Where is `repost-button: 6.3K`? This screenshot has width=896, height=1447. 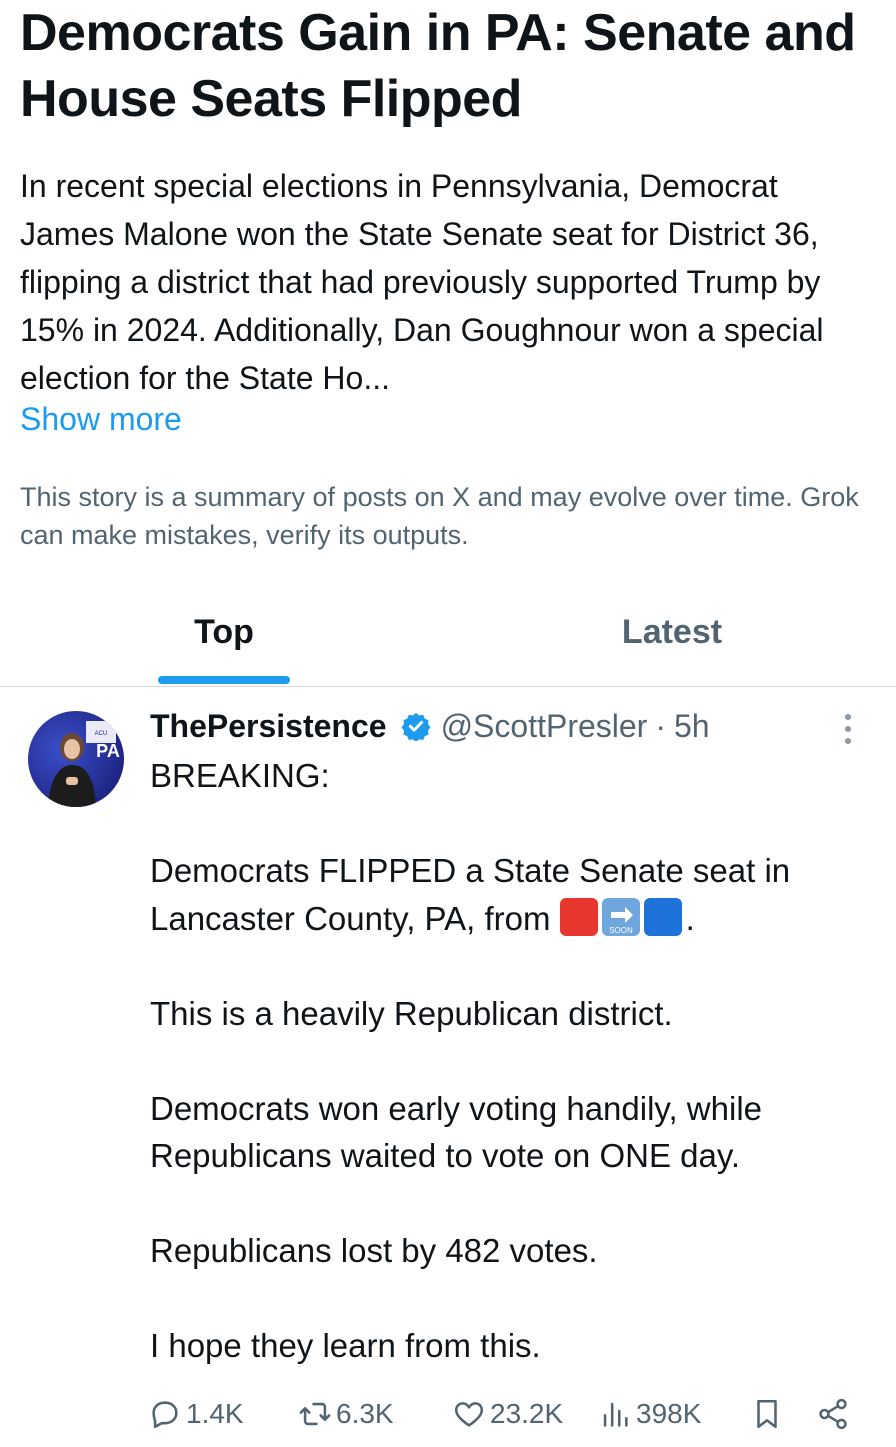 repost-button: 6.3K is located at coordinates (346, 1414).